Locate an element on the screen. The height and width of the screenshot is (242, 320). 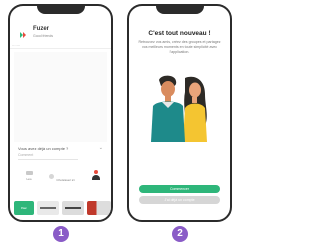
brand-logo-icon is located at coordinates (23, 35).